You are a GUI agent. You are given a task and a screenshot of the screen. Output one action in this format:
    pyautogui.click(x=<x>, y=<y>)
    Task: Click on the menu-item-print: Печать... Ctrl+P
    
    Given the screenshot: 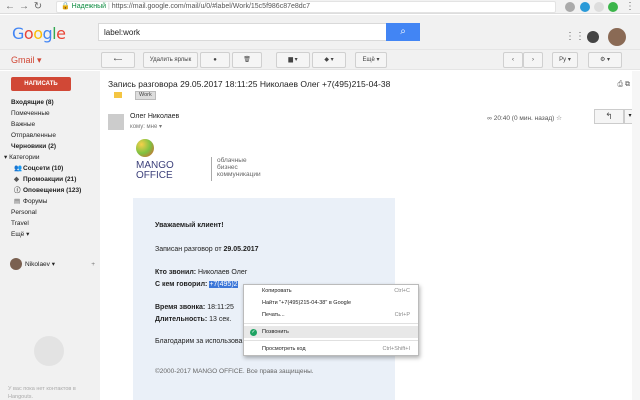 What is the action you would take?
    pyautogui.click(x=331, y=315)
    